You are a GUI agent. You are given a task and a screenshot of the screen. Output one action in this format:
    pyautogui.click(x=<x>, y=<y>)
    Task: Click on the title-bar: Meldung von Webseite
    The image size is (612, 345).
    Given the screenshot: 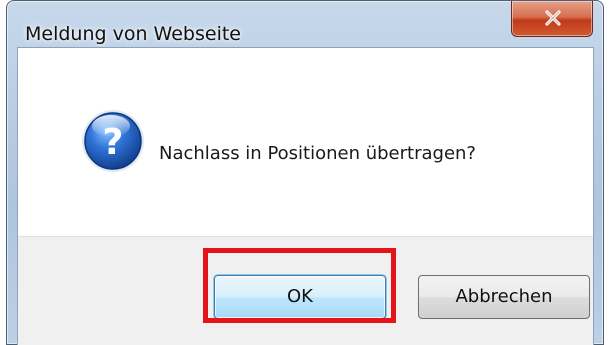 What is the action you would take?
    pyautogui.click(x=305, y=23)
    